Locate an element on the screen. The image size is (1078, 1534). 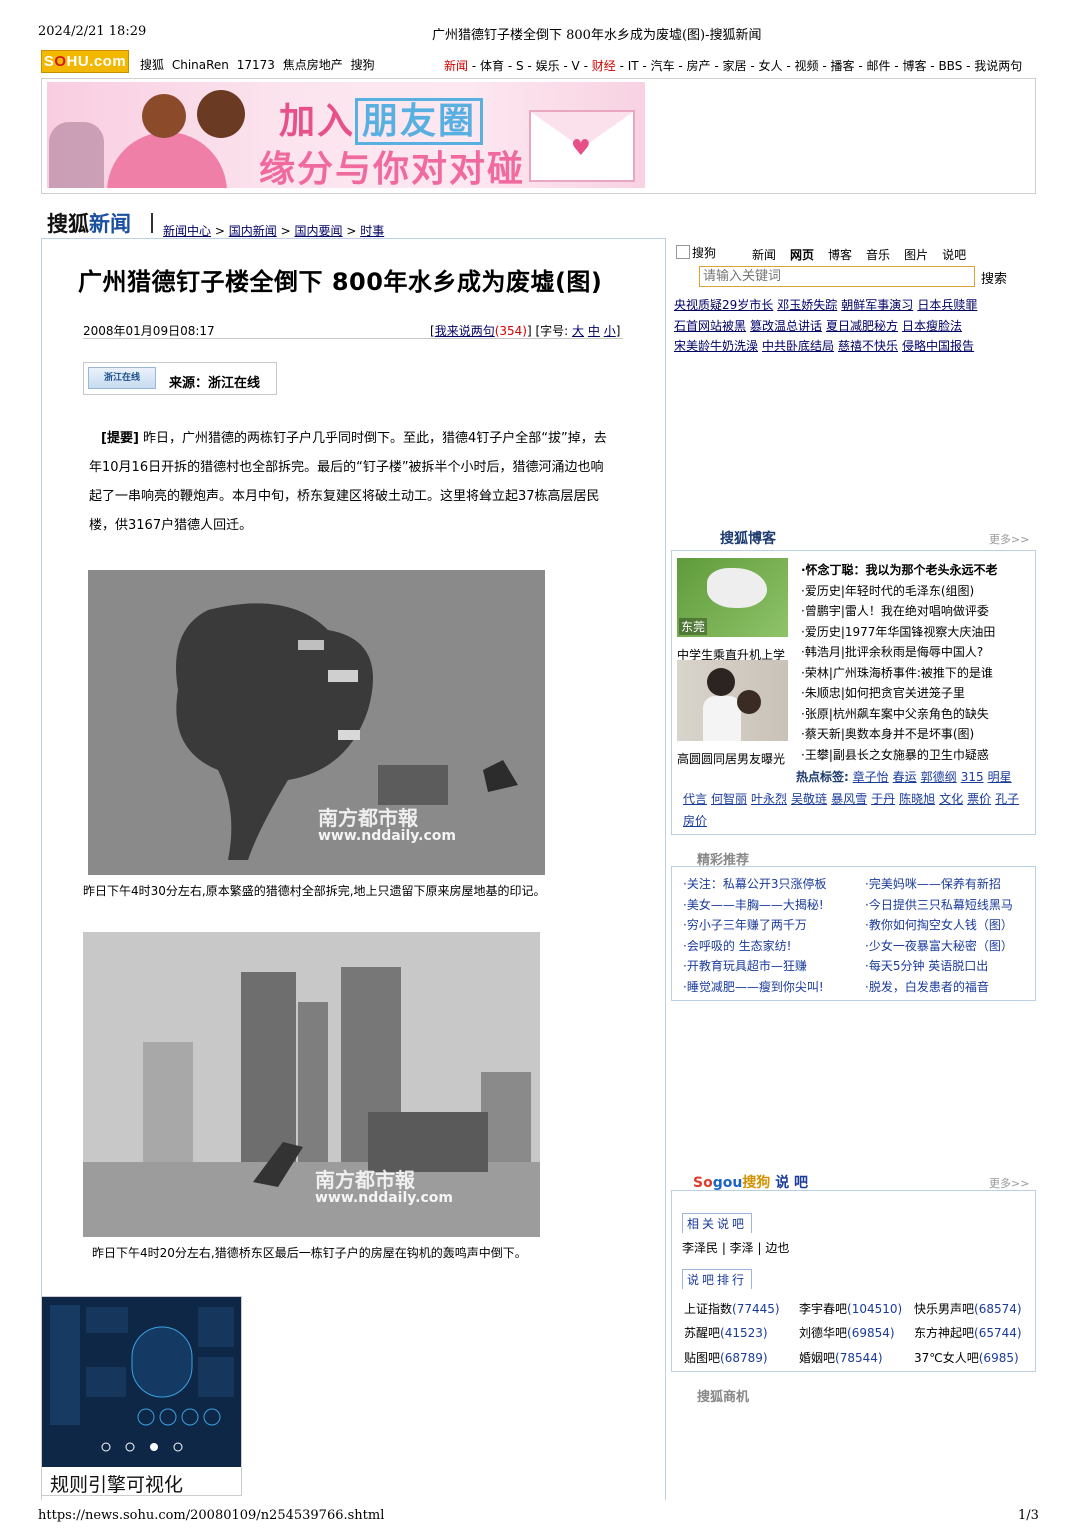
recommend-item: ·穷小子三年赚了两千万 is located at coordinates (754, 927).